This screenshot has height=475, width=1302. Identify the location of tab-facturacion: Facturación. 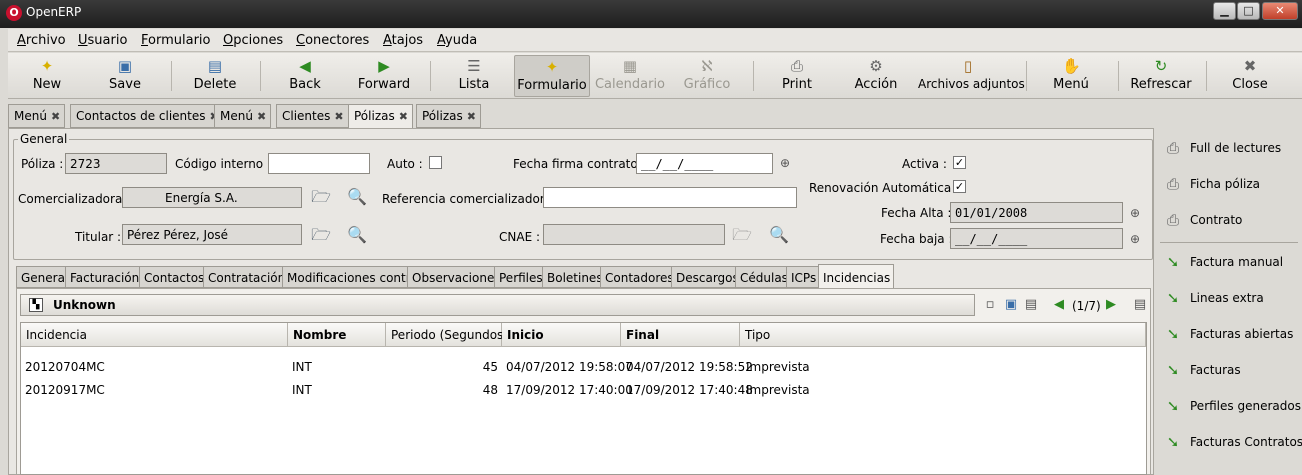
(104, 277).